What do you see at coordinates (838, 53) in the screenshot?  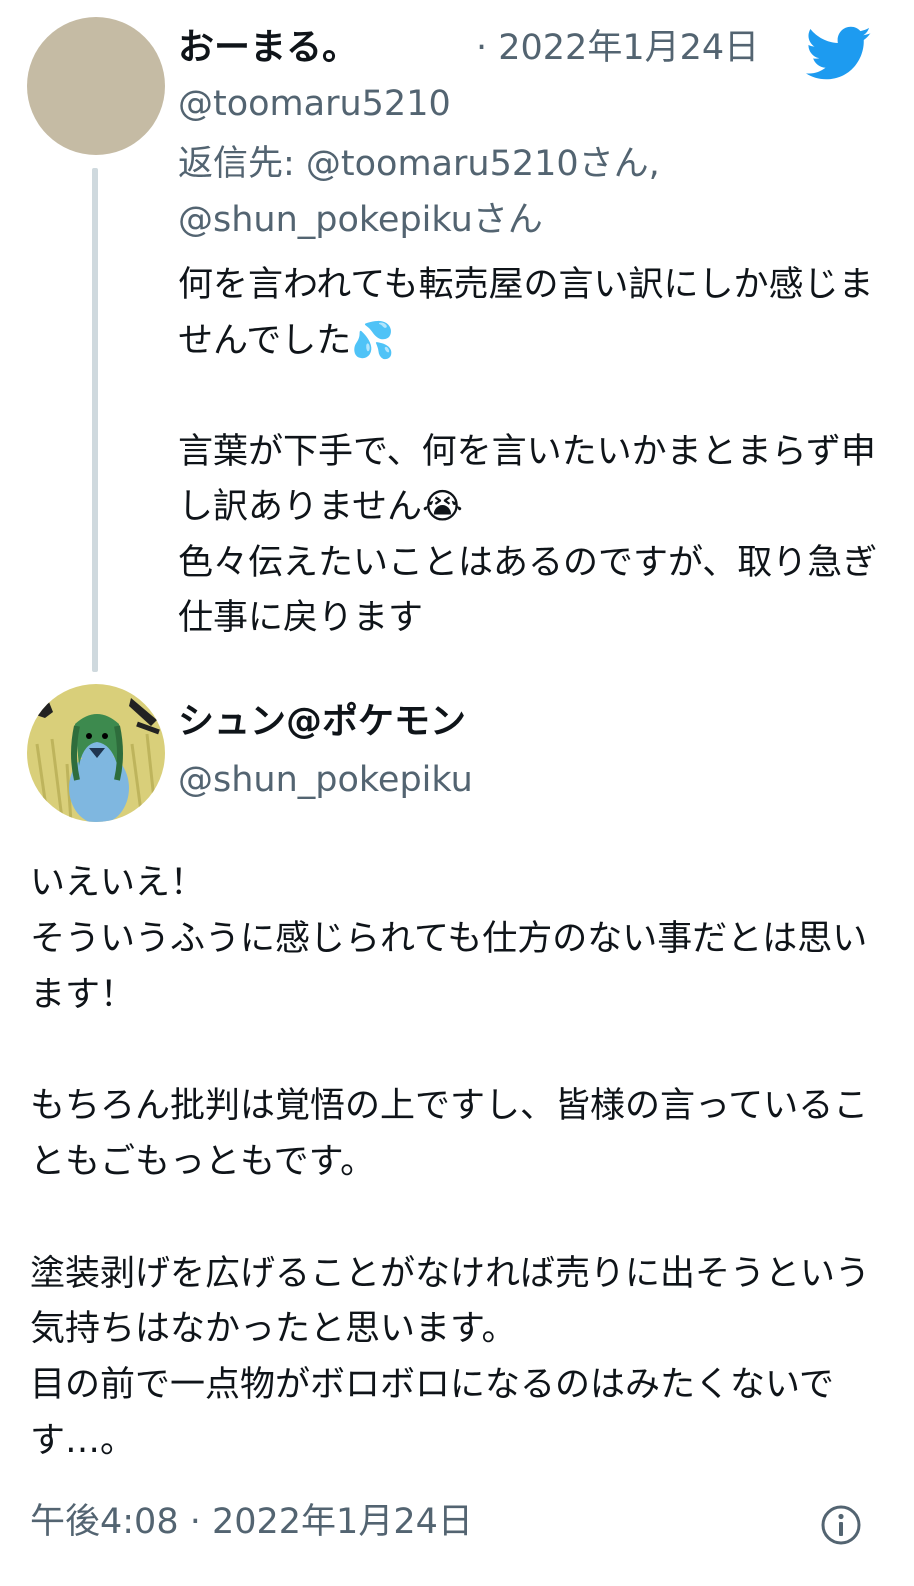 I see `twitter-bird-icon` at bounding box center [838, 53].